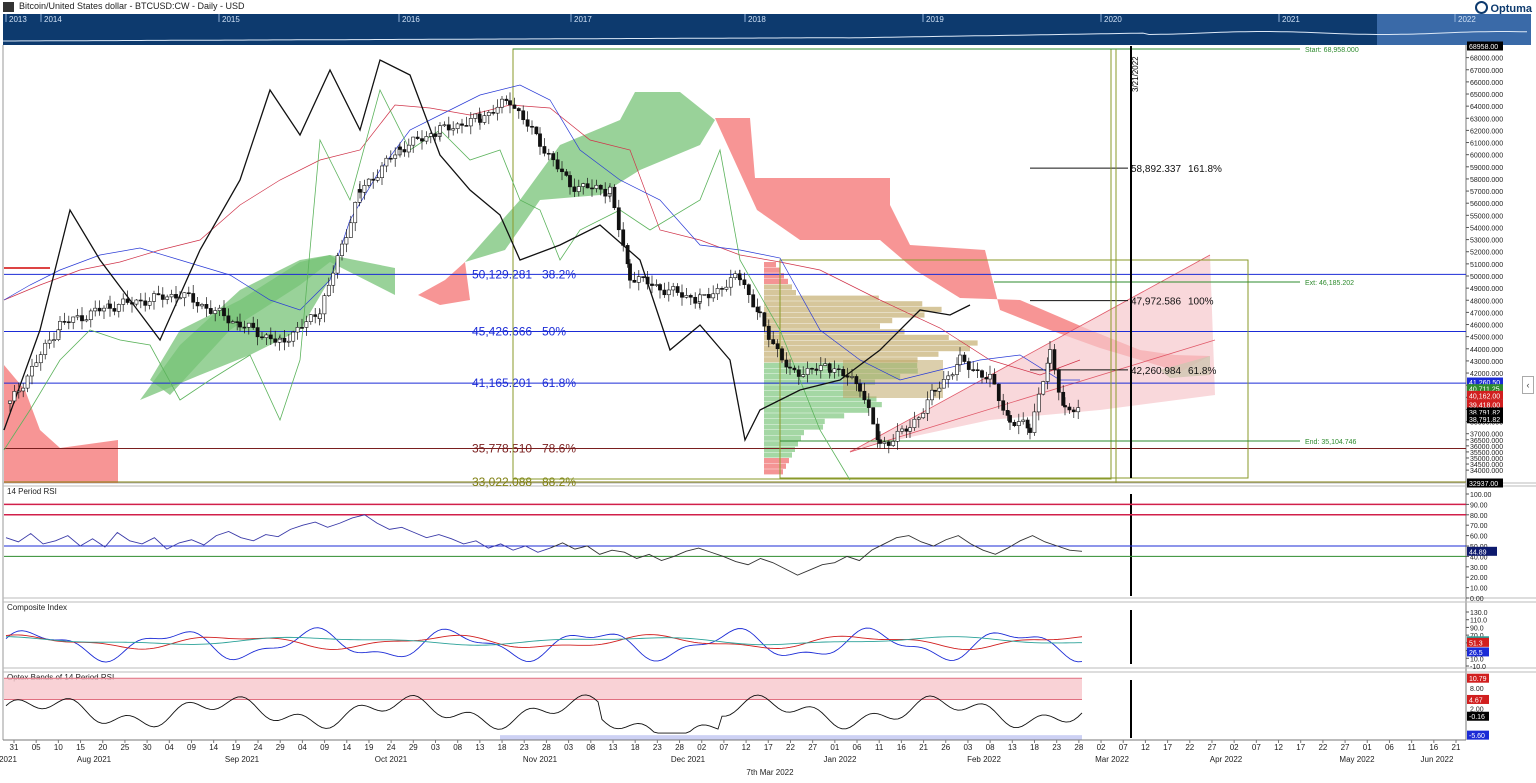 The width and height of the screenshot is (1536, 783). I want to click on x-day-label: 16, so click(901, 747).